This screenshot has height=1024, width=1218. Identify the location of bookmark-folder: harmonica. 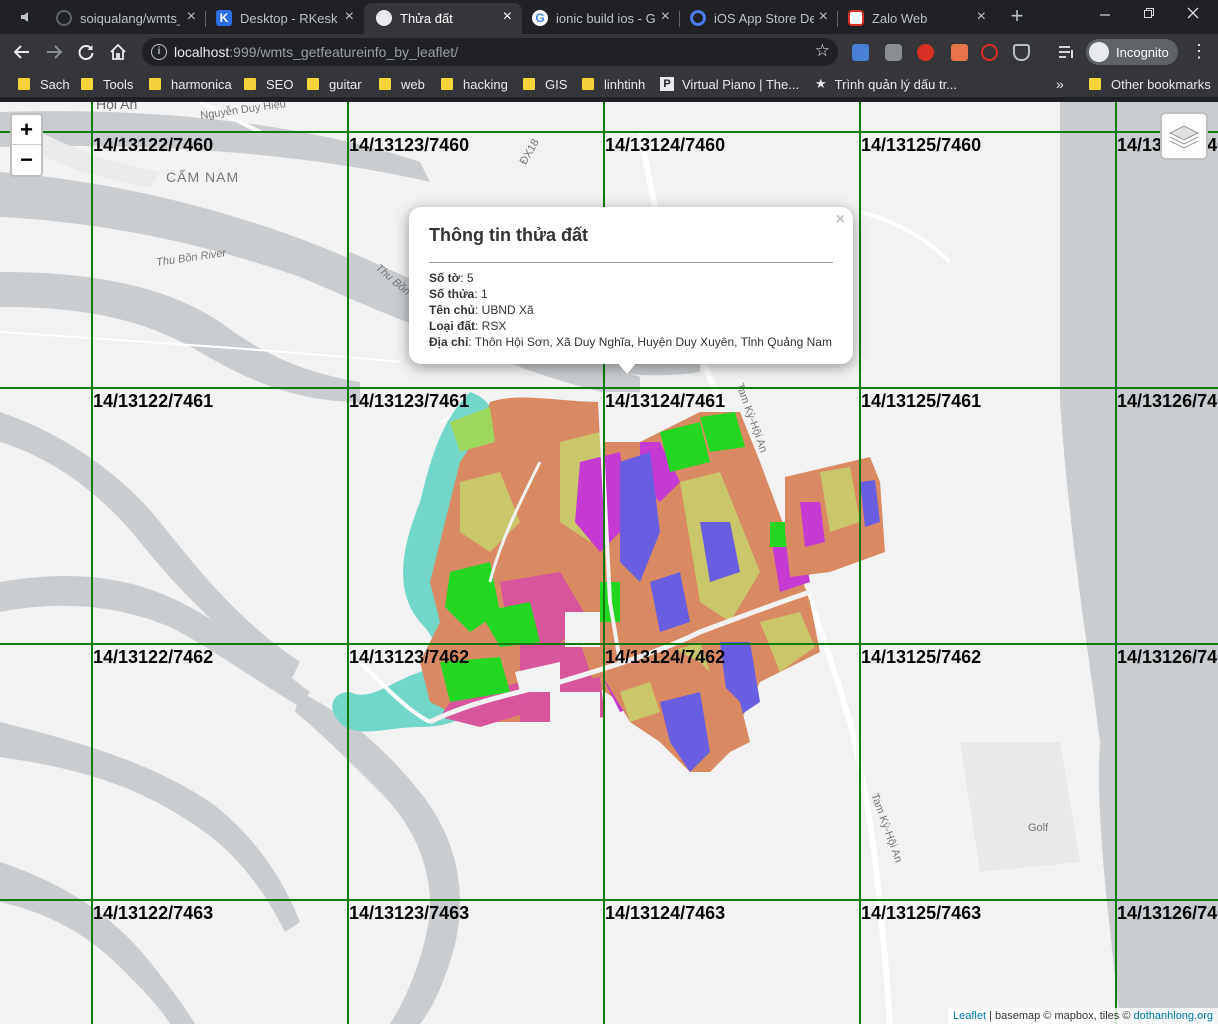
(190, 84).